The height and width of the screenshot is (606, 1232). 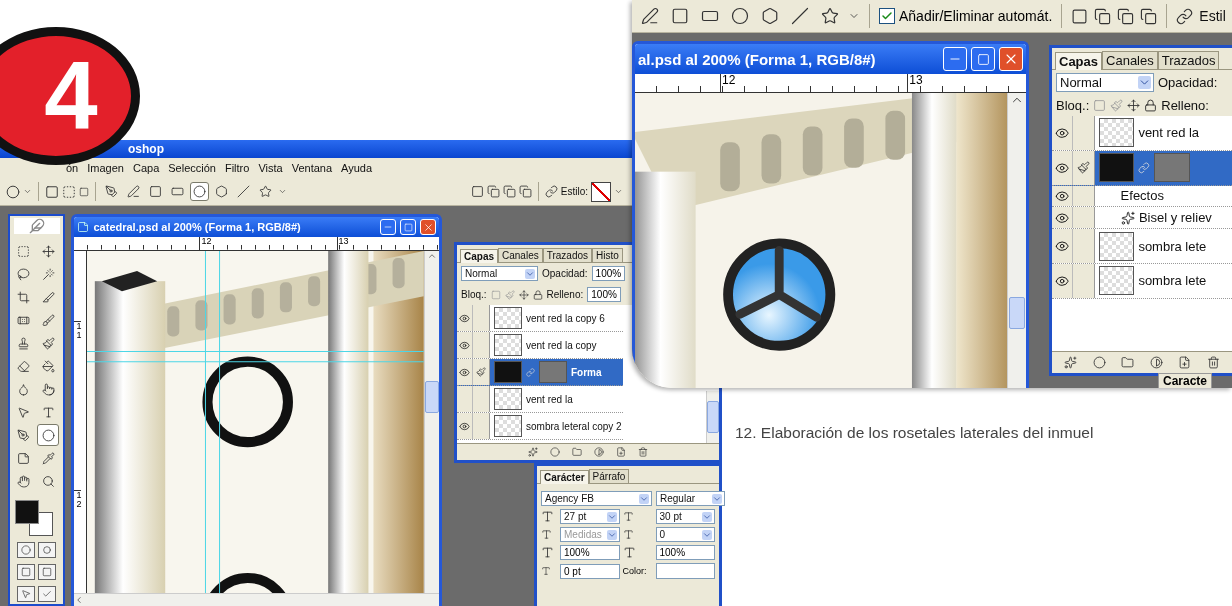 I want to click on layer-name: sombra leteral copy 2, so click(x=574, y=426).